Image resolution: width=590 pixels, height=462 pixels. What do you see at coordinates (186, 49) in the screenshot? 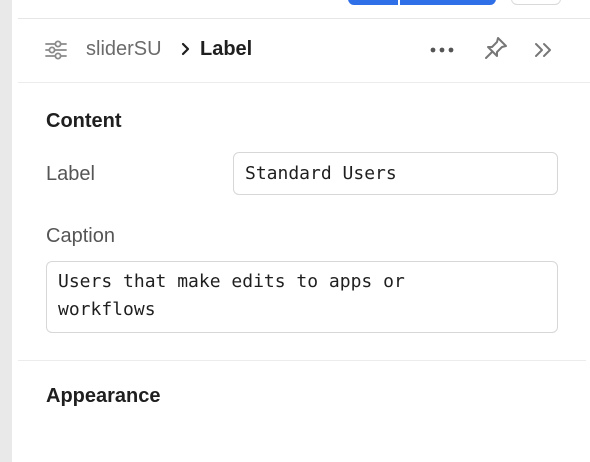
I see `chevron-right-icon` at bounding box center [186, 49].